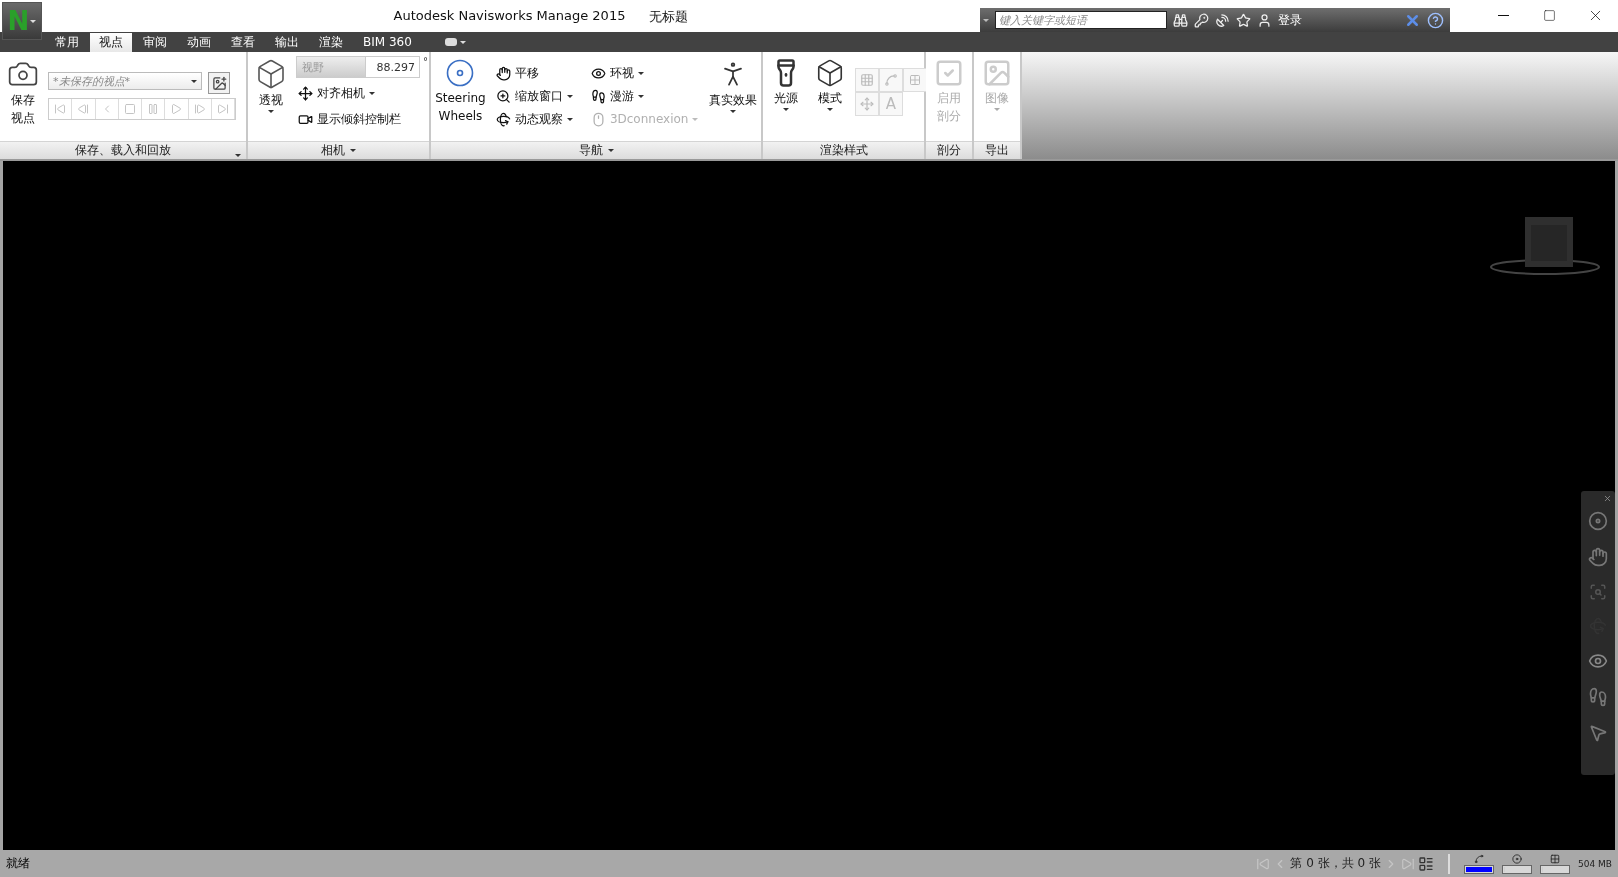 This screenshot has width=1618, height=877. What do you see at coordinates (534, 96) in the screenshot?
I see `nav-tool-button: 缩放窗口` at bounding box center [534, 96].